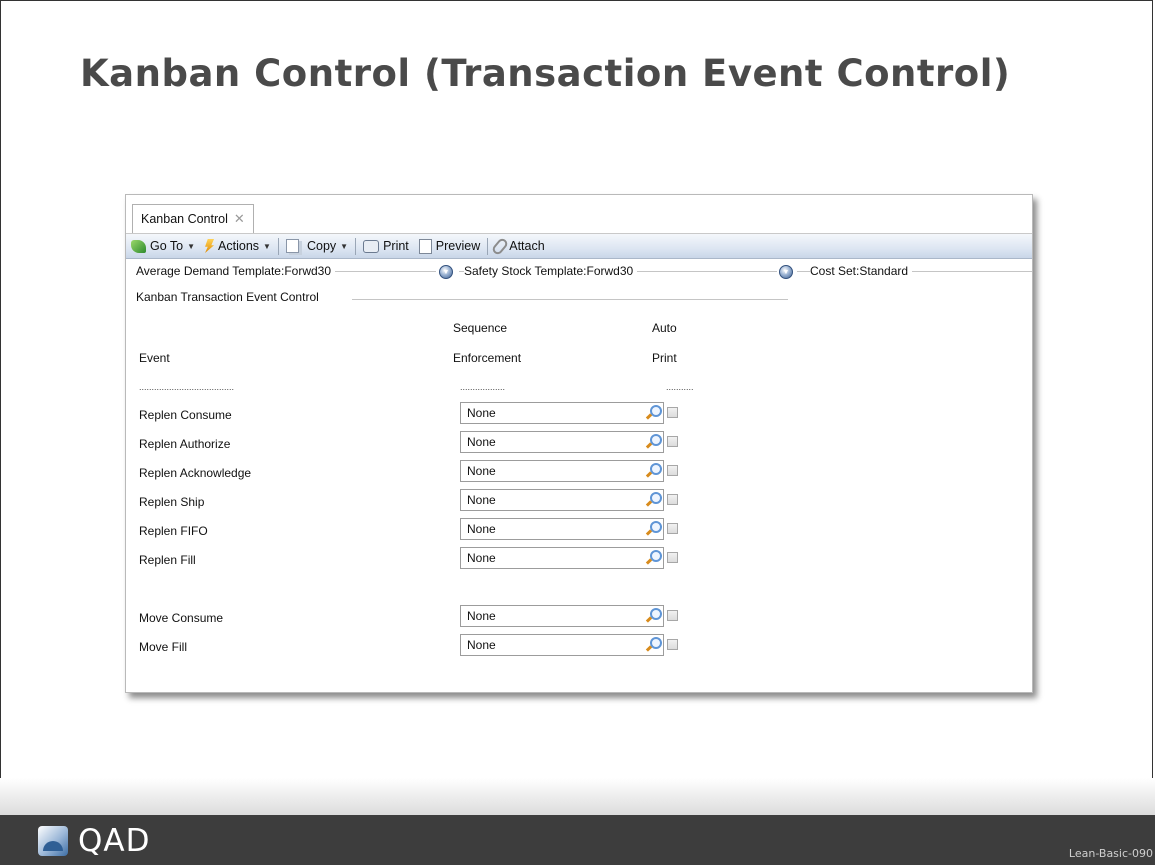 This screenshot has width=1155, height=865. I want to click on enforcement-header: Enforcement, so click(487, 358).